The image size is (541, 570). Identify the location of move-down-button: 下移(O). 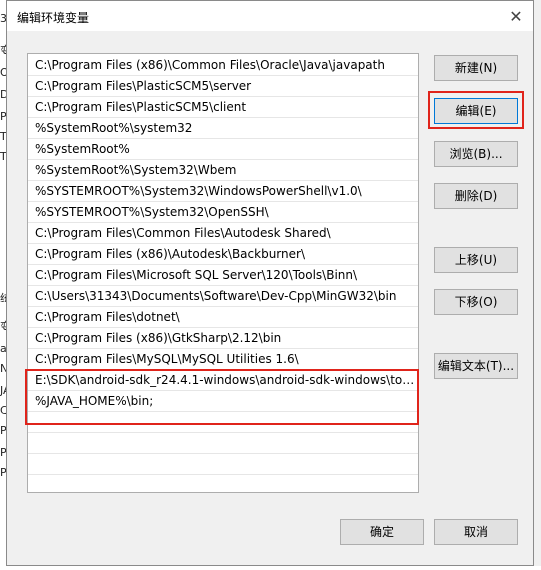
(476, 302).